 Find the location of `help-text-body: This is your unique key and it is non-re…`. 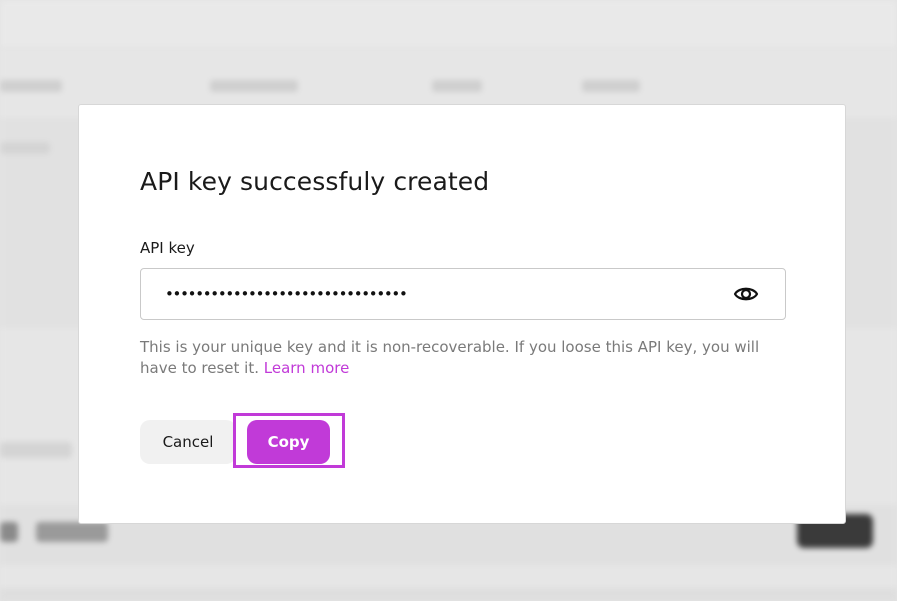

help-text-body: This is your unique key and it is non-re… is located at coordinates (450, 357).